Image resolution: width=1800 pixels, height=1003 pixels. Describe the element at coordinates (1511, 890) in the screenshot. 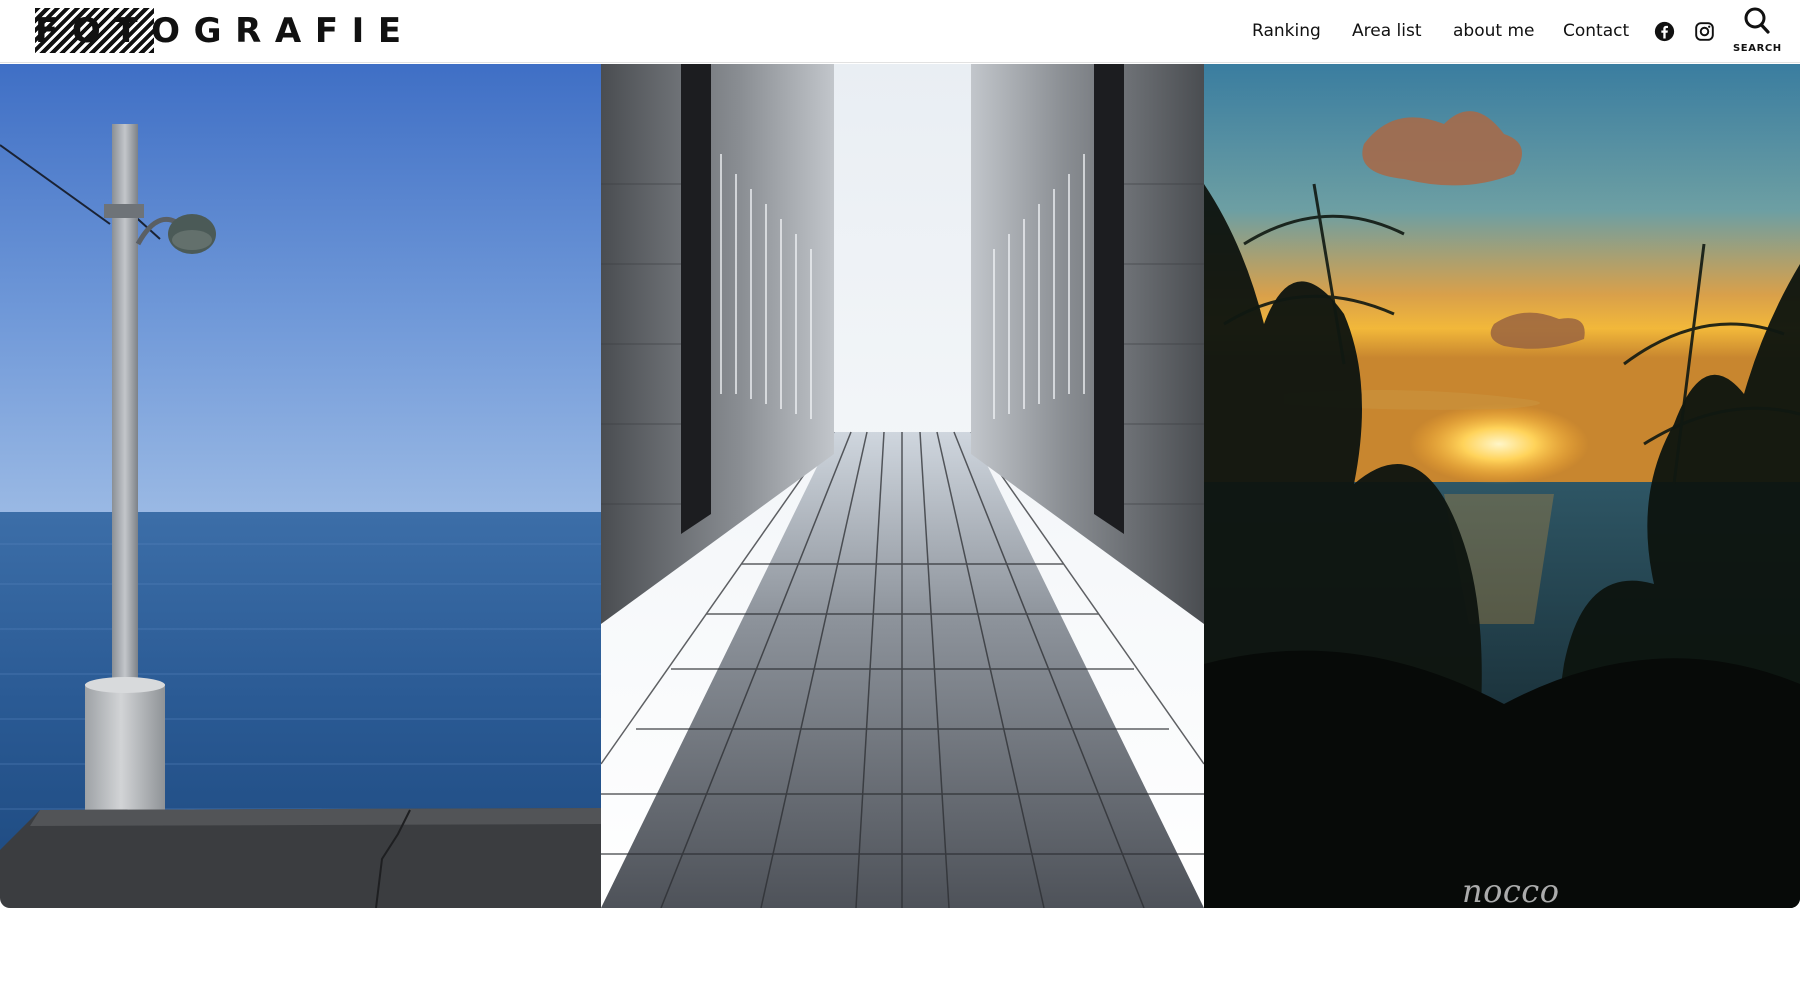

I see `photo-watermark: nocco` at that location.